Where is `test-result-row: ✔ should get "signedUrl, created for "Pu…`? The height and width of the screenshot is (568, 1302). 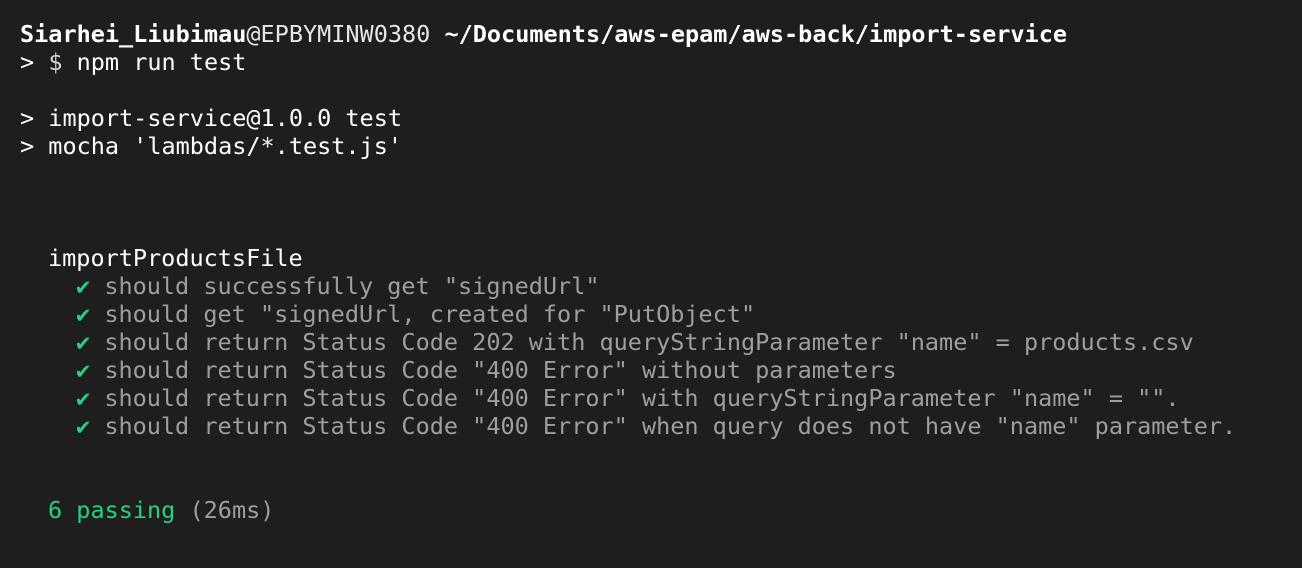
test-result-row: ✔ should get "signedUrl, created for "Pu… is located at coordinates (651, 314).